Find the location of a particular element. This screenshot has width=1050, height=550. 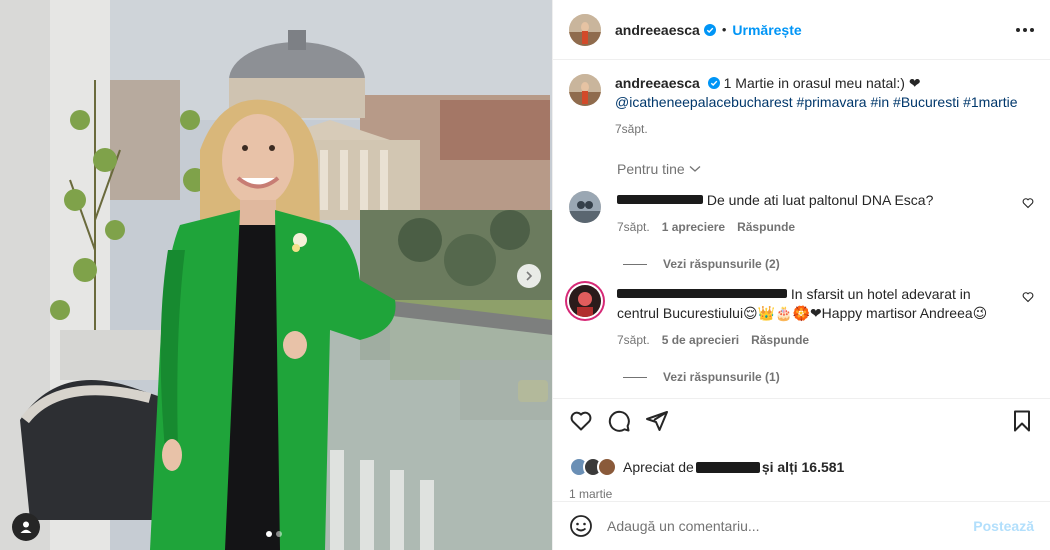

comment-likes: 1 apreciere is located at coordinates (693, 227).